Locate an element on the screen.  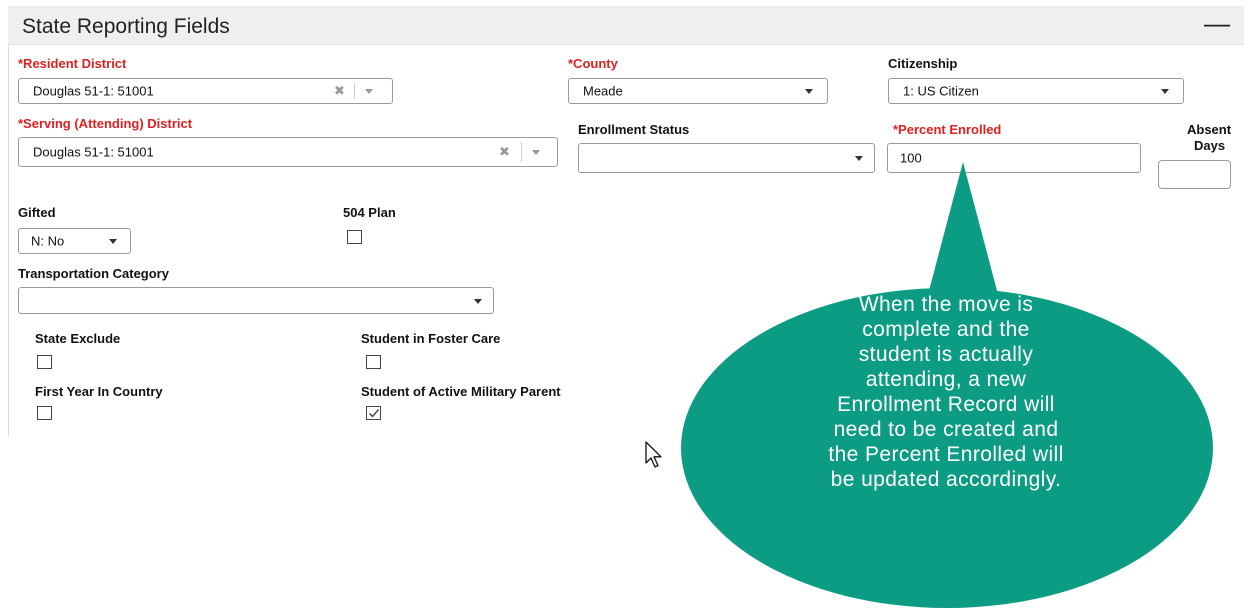
callout-line: need to be created and is located at coordinates (946, 429).